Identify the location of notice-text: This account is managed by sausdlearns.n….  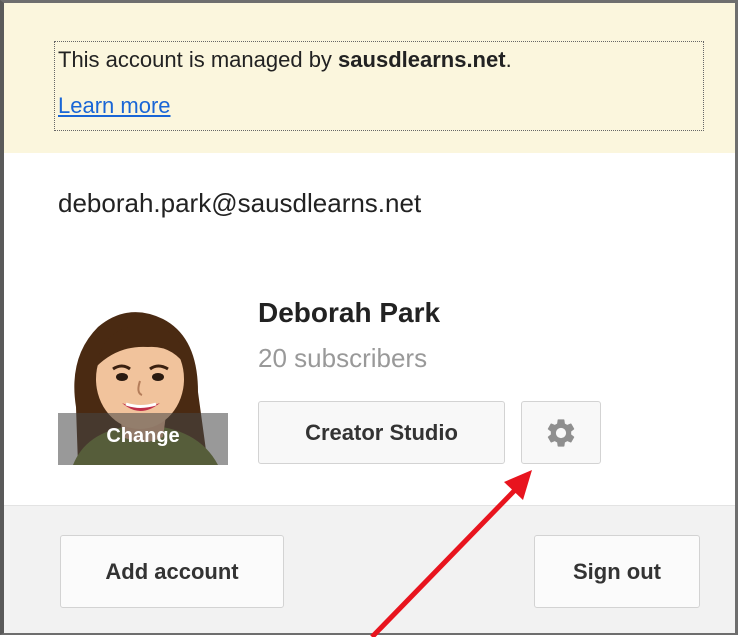
(285, 59).